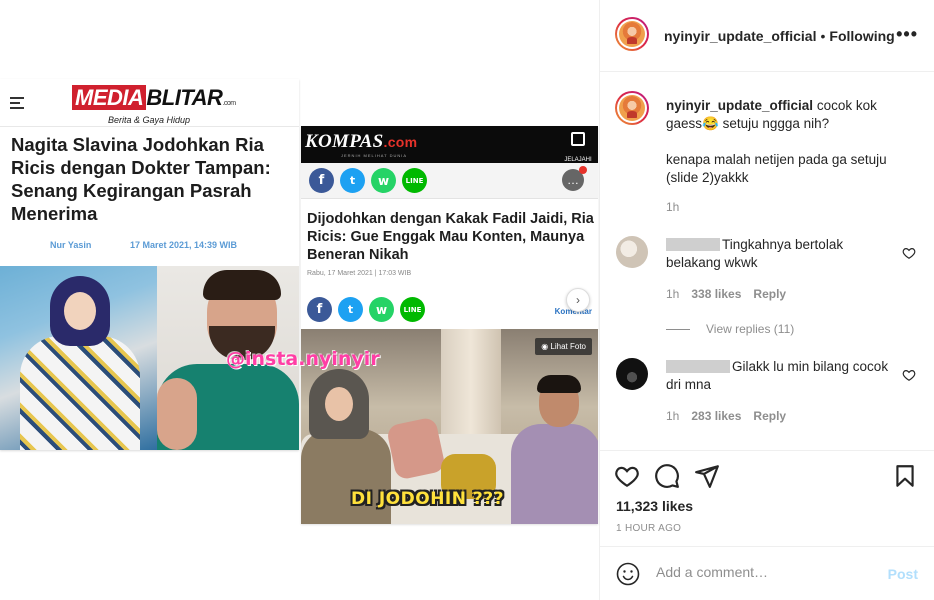 Image resolution: width=934 pixels, height=600 pixels. What do you see at coordinates (374, 155) in the screenshot?
I see `kompas-tagline: JERNIH MELIHAT DUNIA` at bounding box center [374, 155].